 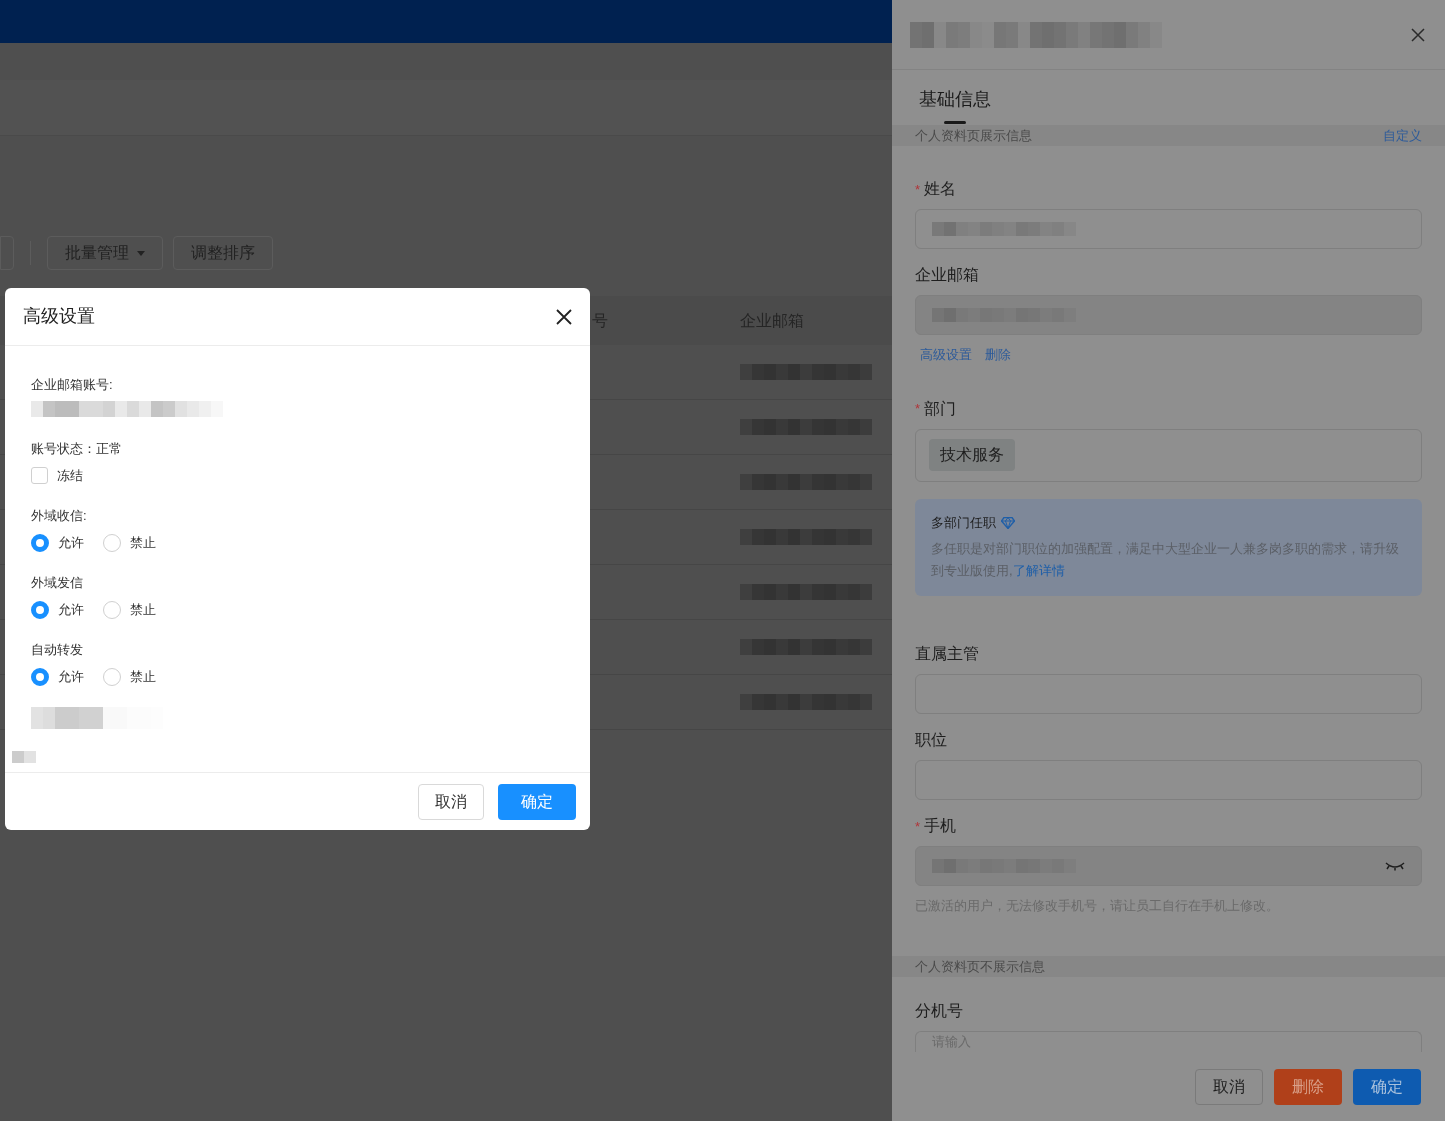 What do you see at coordinates (998, 355) in the screenshot?
I see `action-link: 删除` at bounding box center [998, 355].